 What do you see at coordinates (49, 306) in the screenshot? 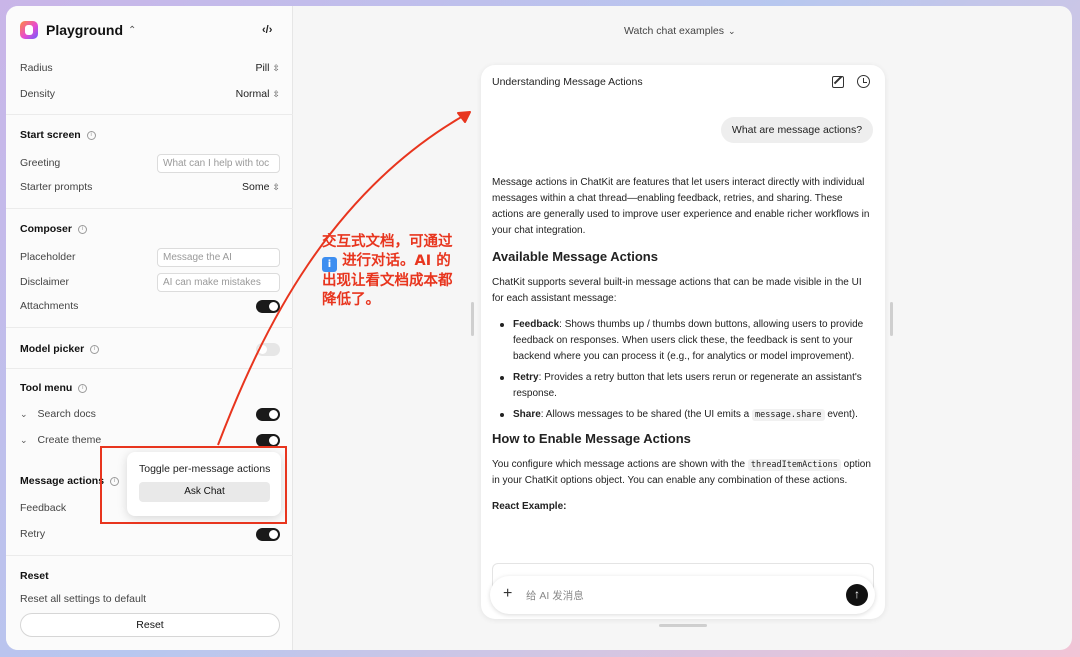
I see `attachments-label: Attachments` at bounding box center [49, 306].